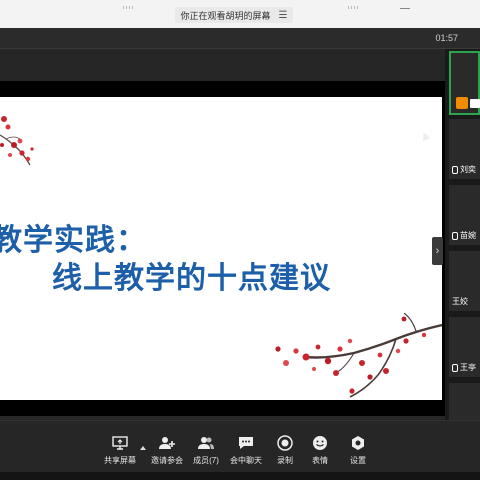 Image resolution: width=480 pixels, height=480 pixels. I want to click on settings-label: 设置, so click(358, 460).